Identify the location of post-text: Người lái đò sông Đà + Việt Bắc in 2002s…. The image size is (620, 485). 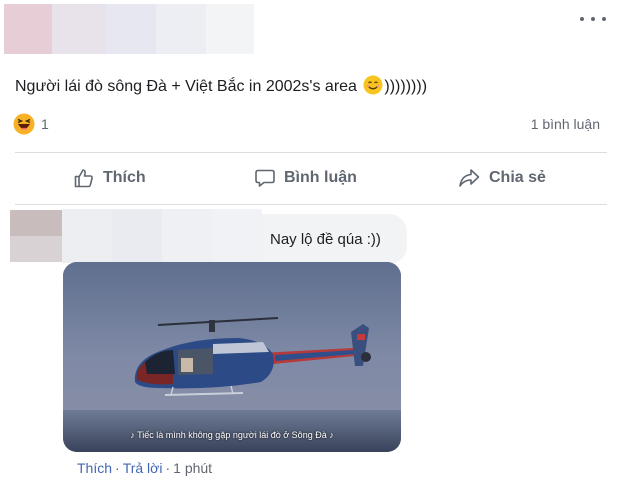
(221, 86).